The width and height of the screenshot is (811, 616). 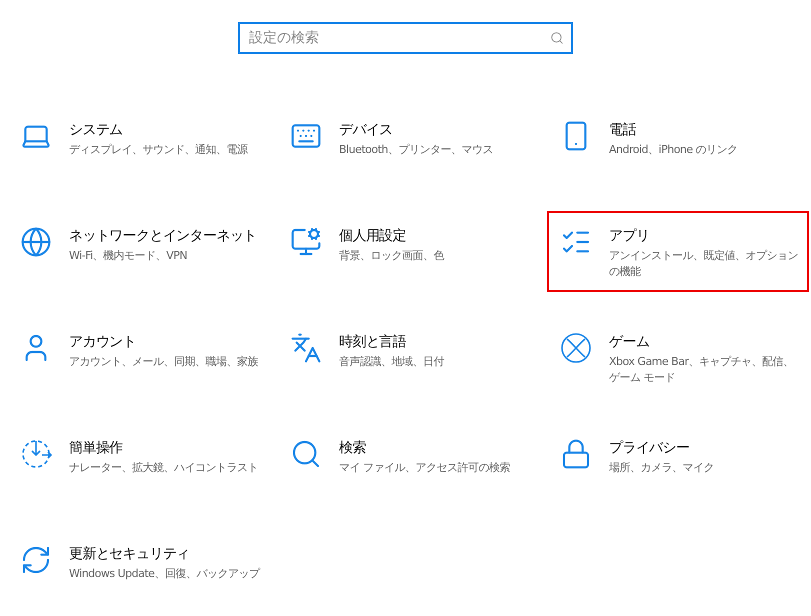 What do you see at coordinates (424, 468) in the screenshot?
I see `tile-description: マイ ファイル、アクセス許可の検索` at bounding box center [424, 468].